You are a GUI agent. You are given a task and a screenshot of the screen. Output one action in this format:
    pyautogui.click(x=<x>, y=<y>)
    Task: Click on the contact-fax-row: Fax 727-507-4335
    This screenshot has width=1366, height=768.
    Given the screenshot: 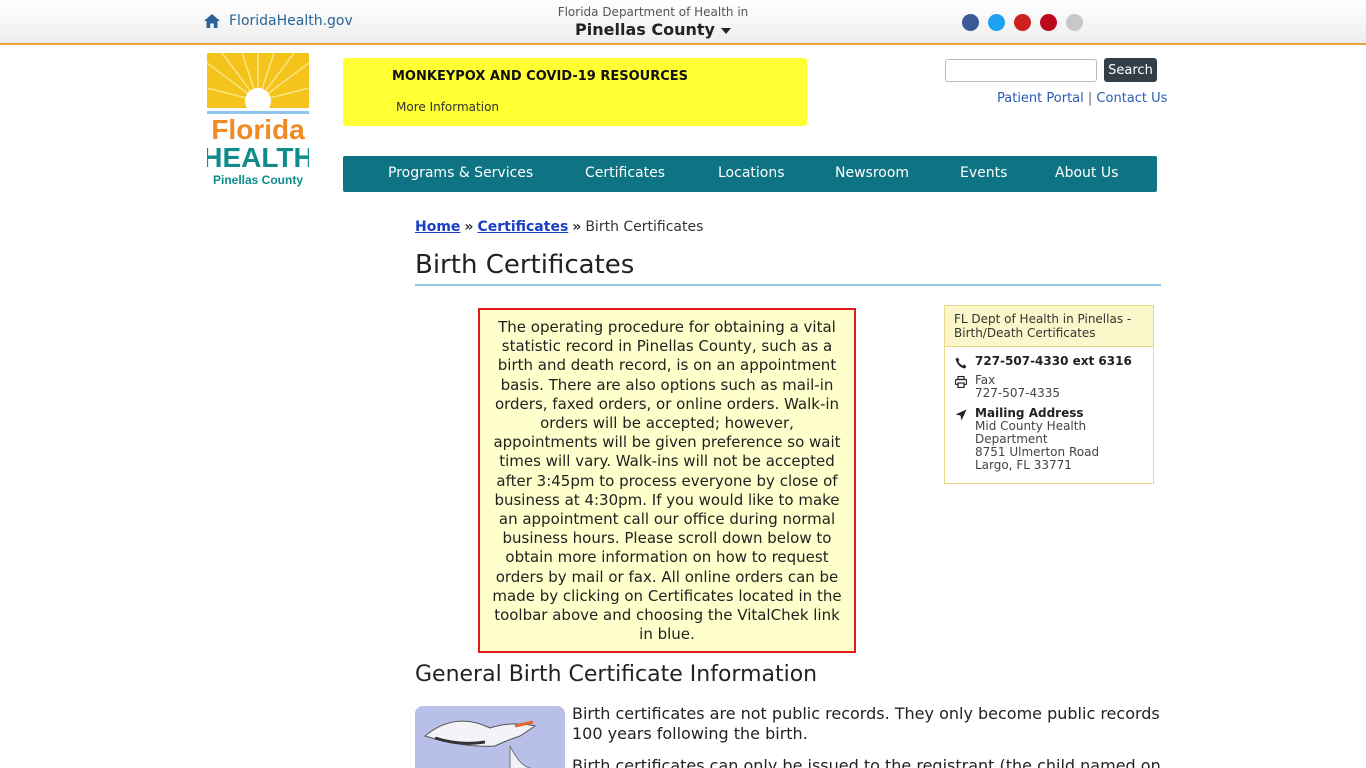 What is the action you would take?
    pyautogui.click(x=1007, y=387)
    